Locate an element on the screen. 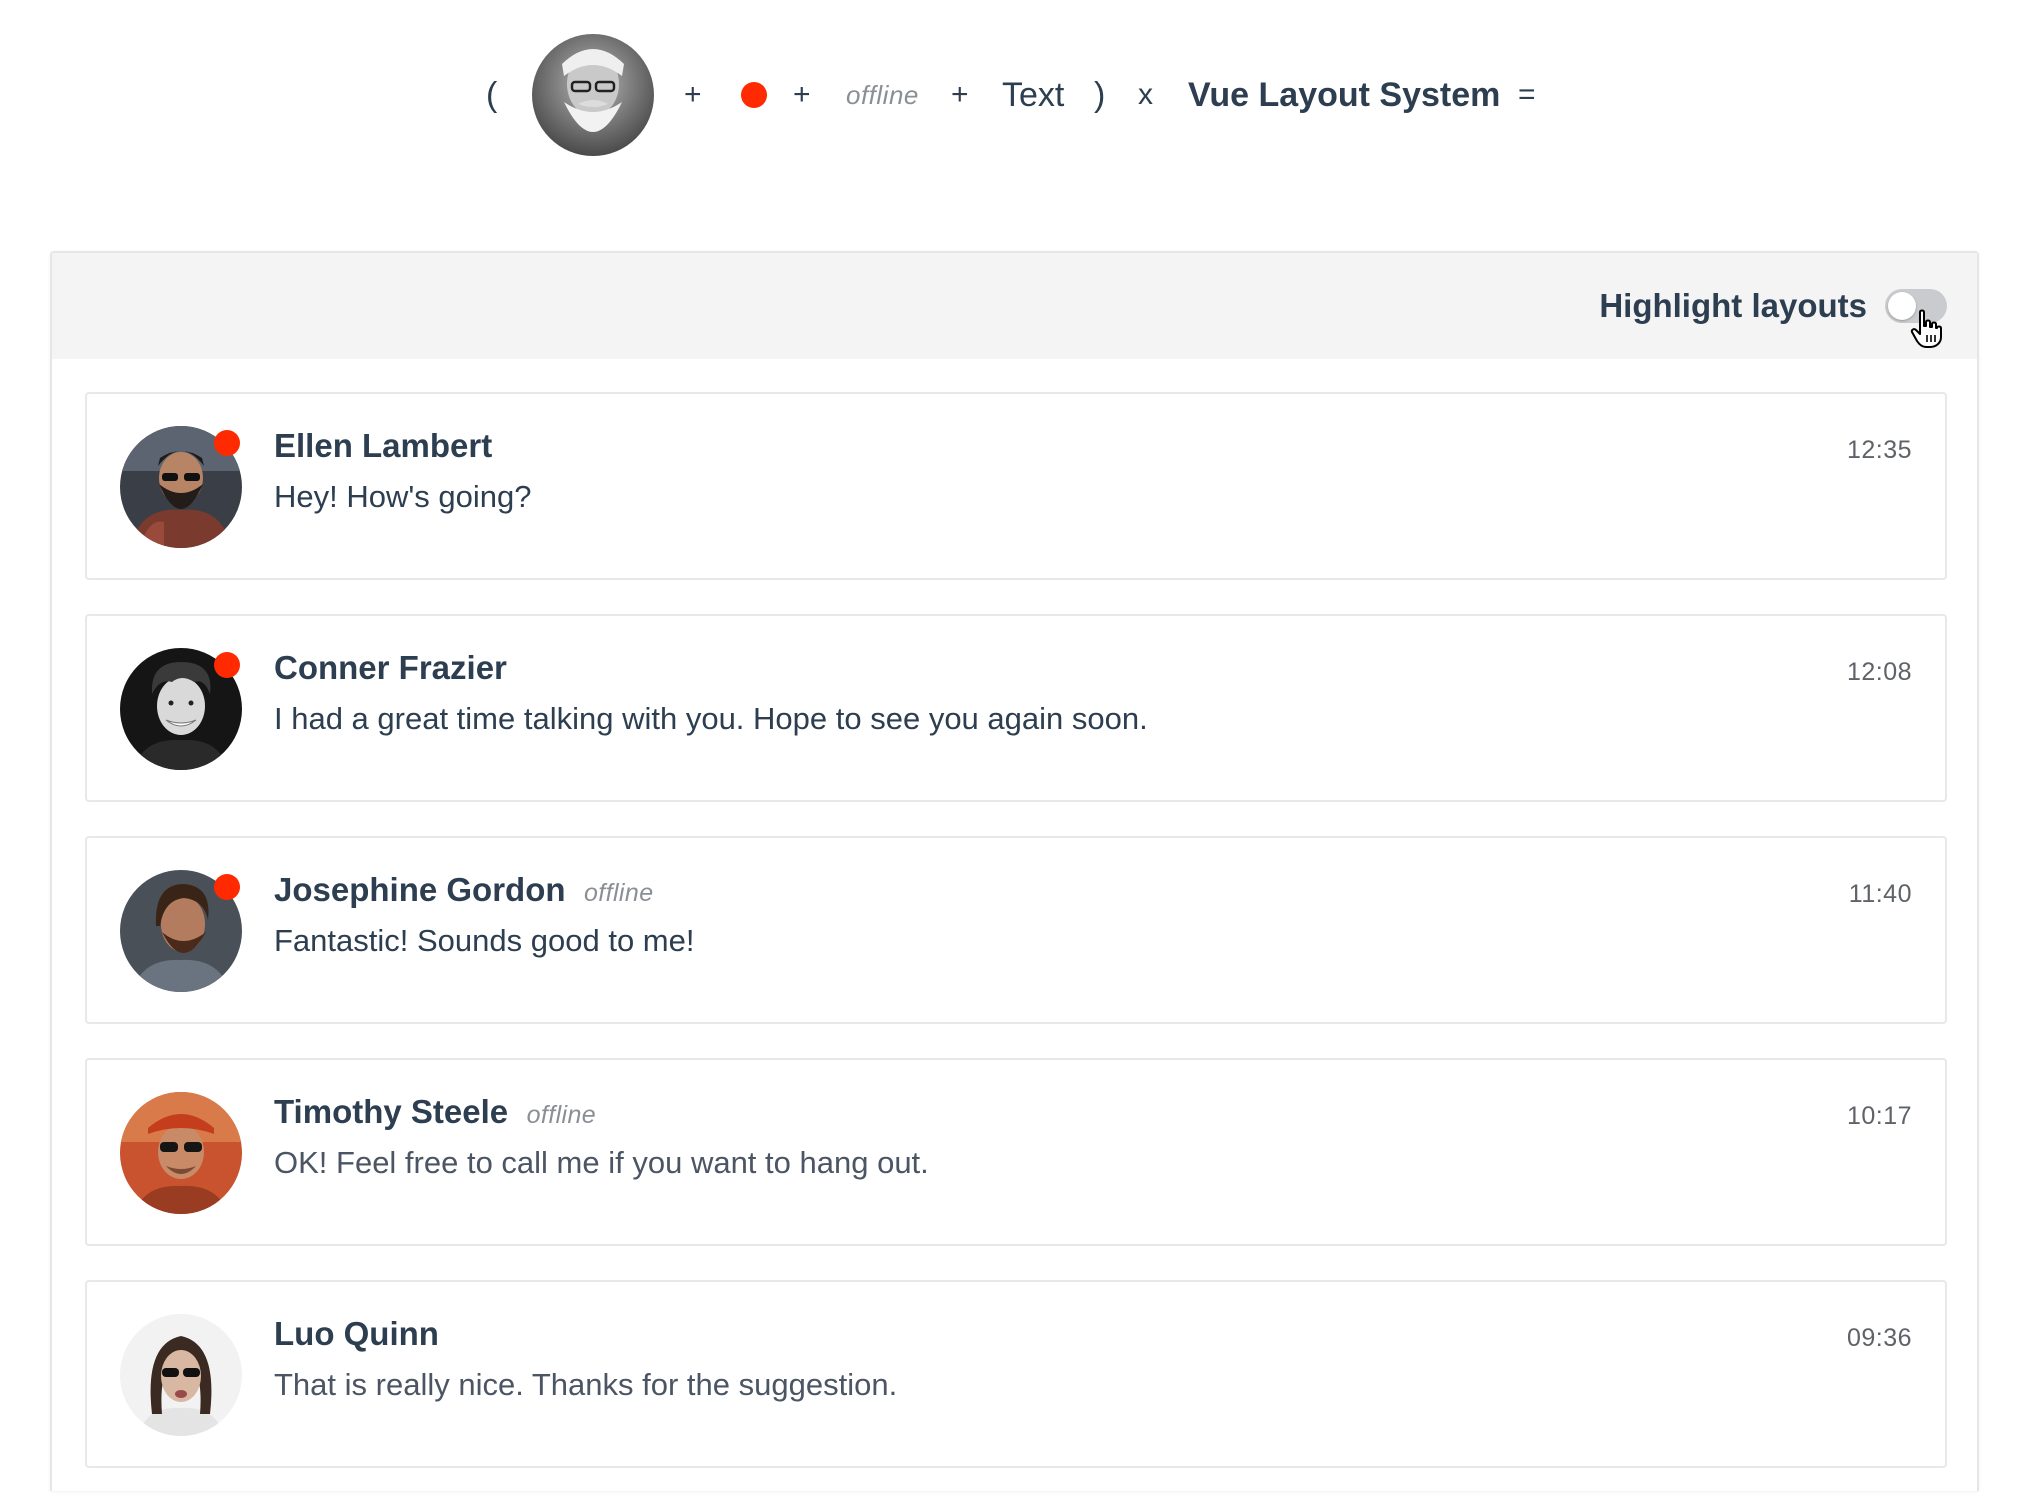 This screenshot has height=1502, width=2024. list-item: Ellen Lambert Hey! How's going? 12:35 is located at coordinates (1016, 486).